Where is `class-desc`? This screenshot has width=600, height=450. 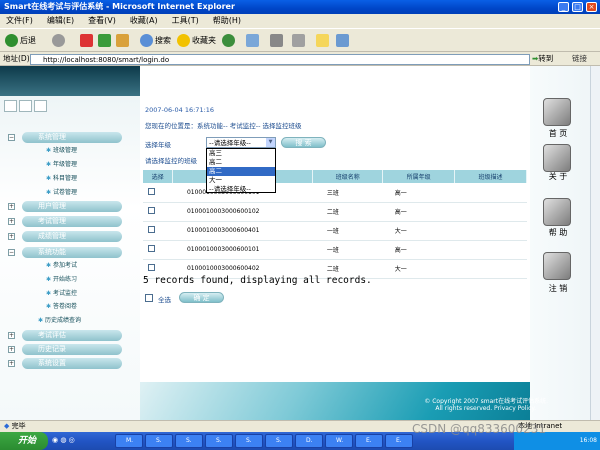 class-desc is located at coordinates (490, 269).